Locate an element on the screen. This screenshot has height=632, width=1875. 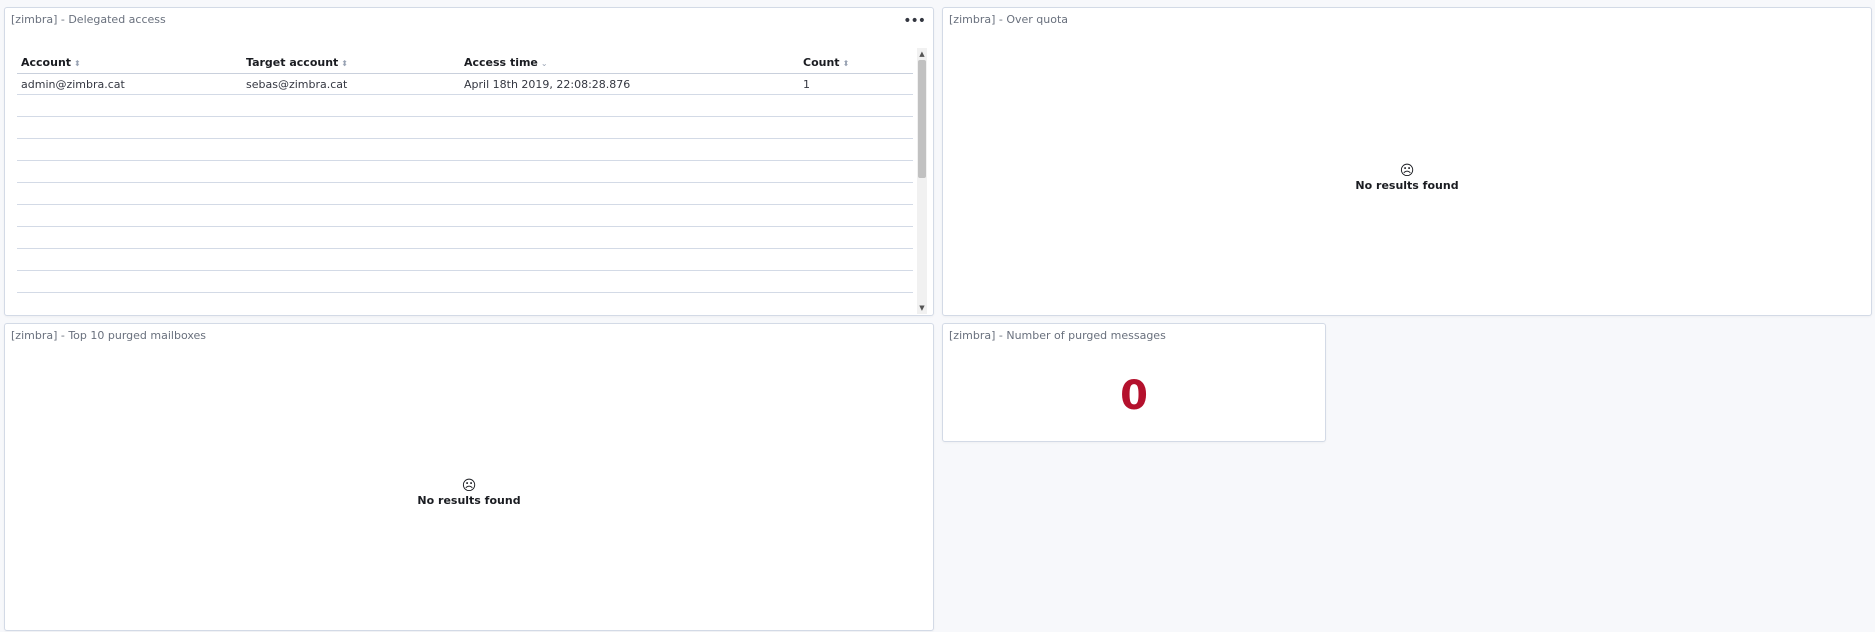
sort-descending-icon: ⌄ is located at coordinates (544, 63).